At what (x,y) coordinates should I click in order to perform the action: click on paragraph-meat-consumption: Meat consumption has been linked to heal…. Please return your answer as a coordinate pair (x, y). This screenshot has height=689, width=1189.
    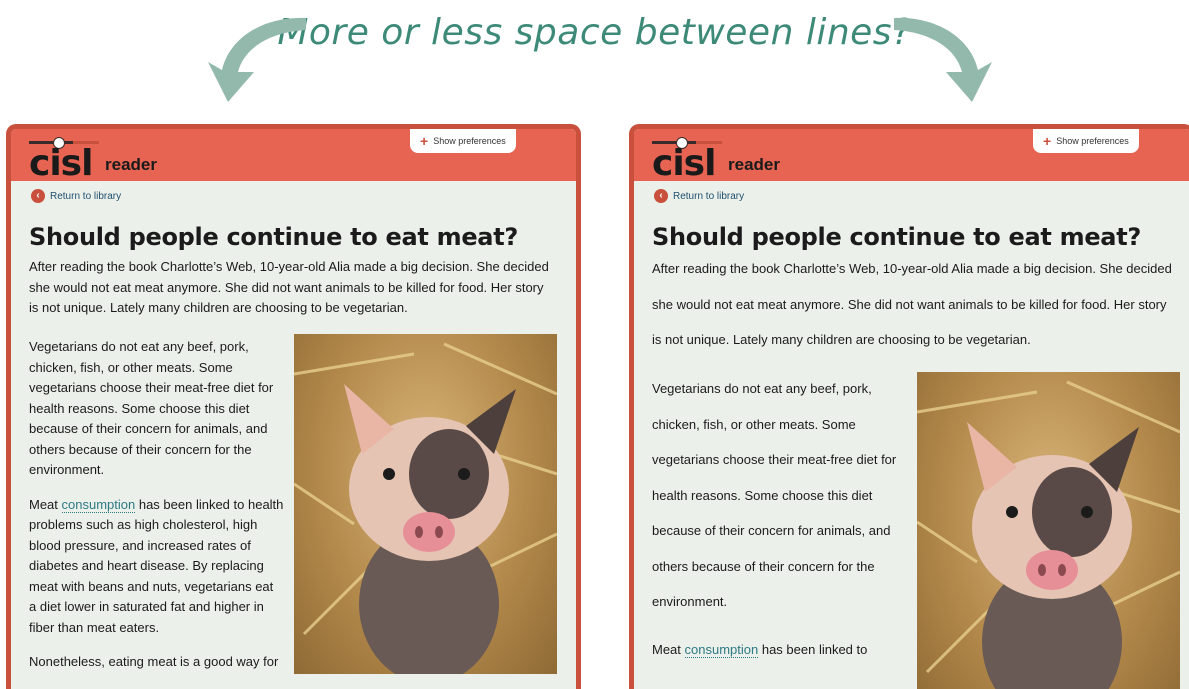
    Looking at the image, I should click on (156, 567).